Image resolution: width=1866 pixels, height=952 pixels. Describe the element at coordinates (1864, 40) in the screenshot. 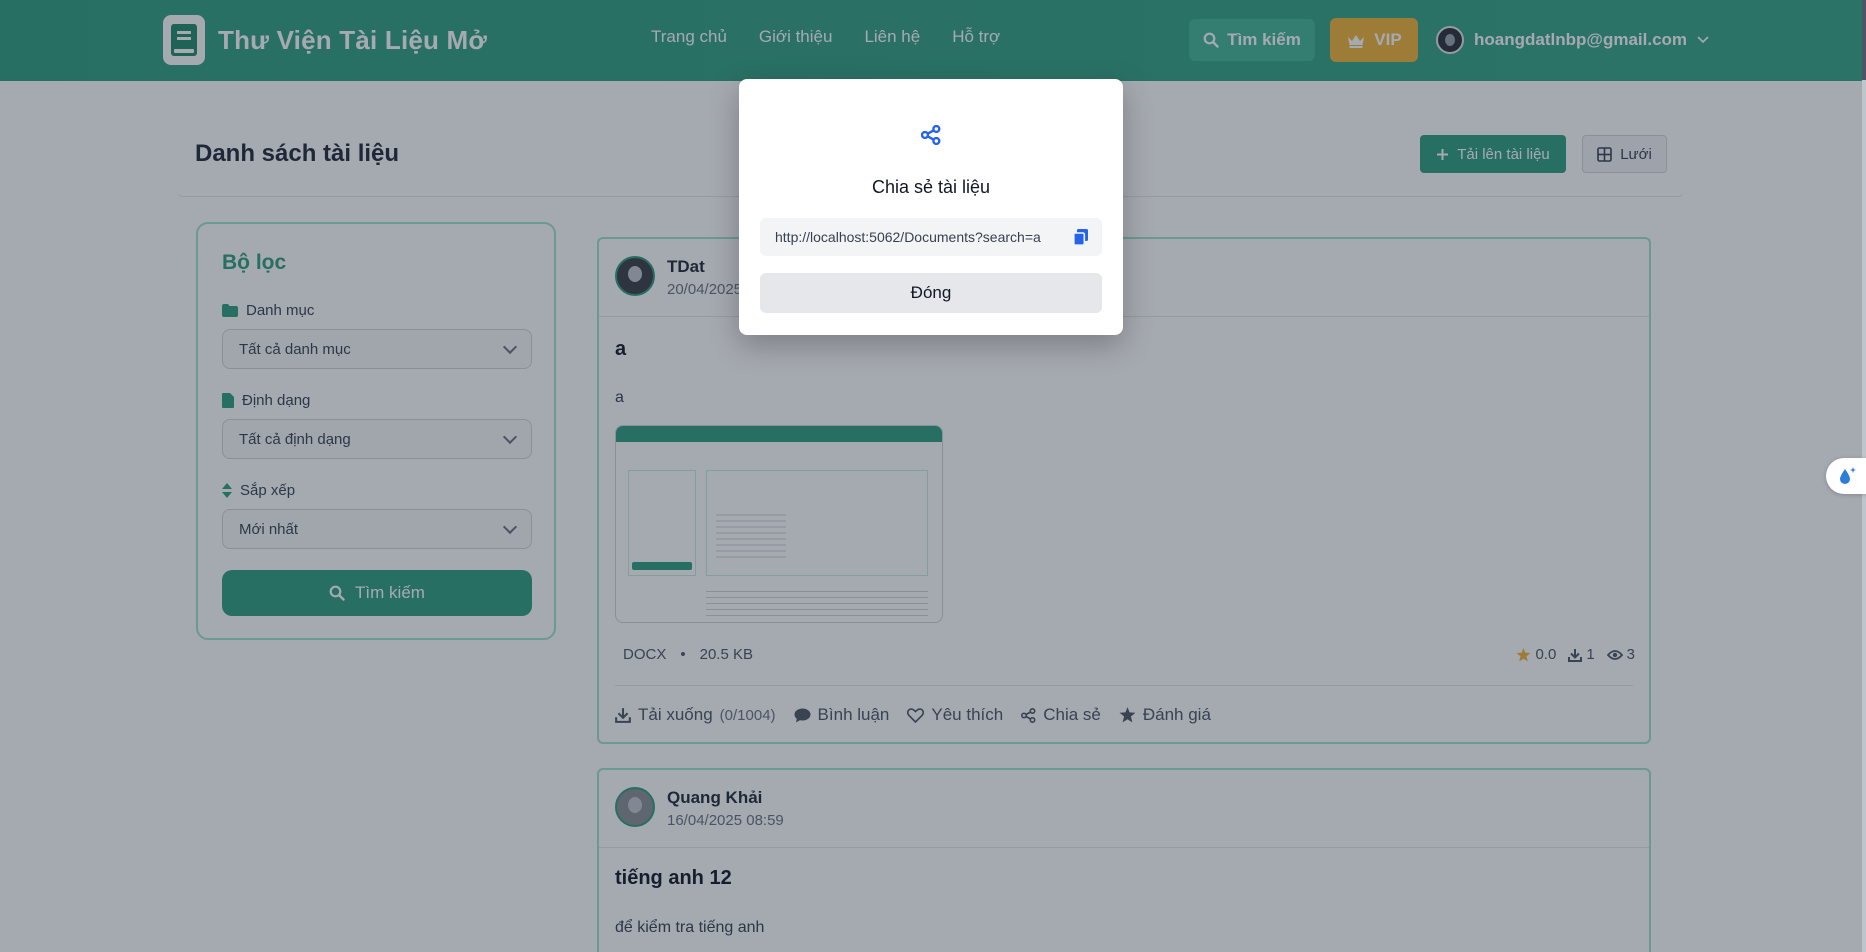

I see `scrollbar-thumb` at that location.